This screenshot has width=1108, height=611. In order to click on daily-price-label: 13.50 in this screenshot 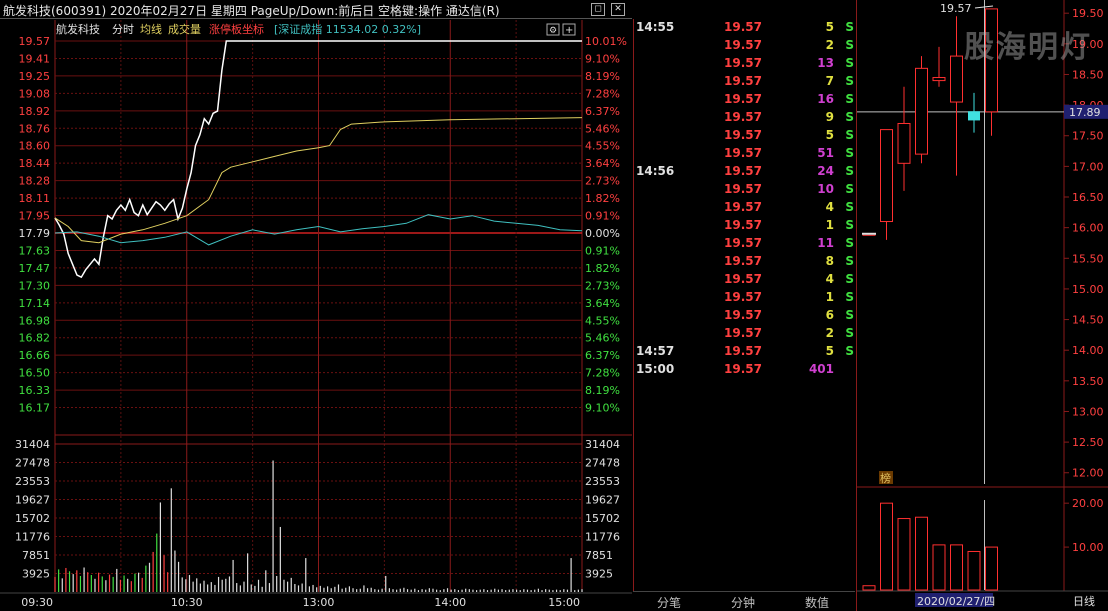, I will do `click(1088, 381)`.